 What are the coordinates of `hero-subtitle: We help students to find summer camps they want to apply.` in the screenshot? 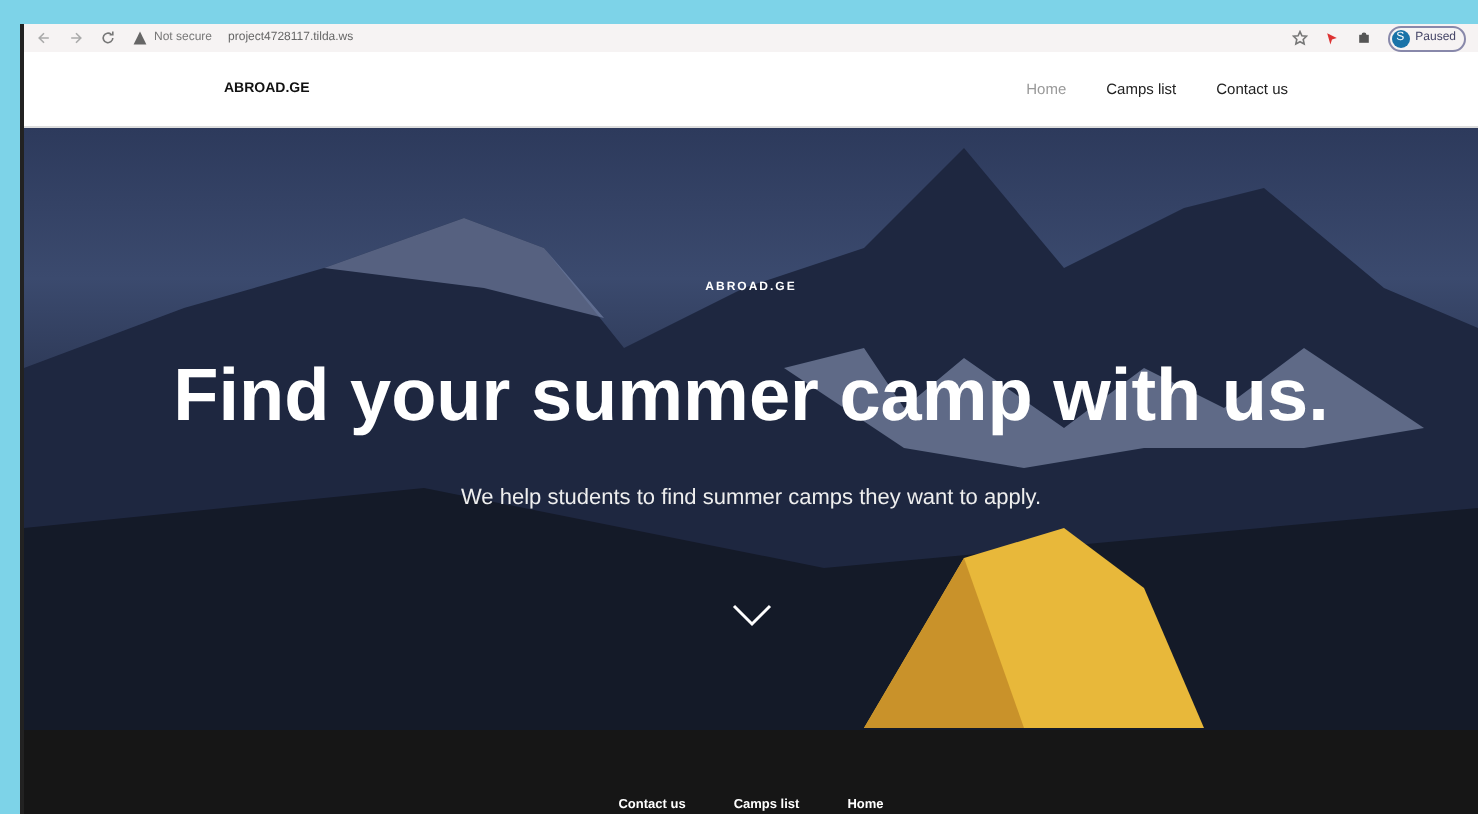 It's located at (750, 498).